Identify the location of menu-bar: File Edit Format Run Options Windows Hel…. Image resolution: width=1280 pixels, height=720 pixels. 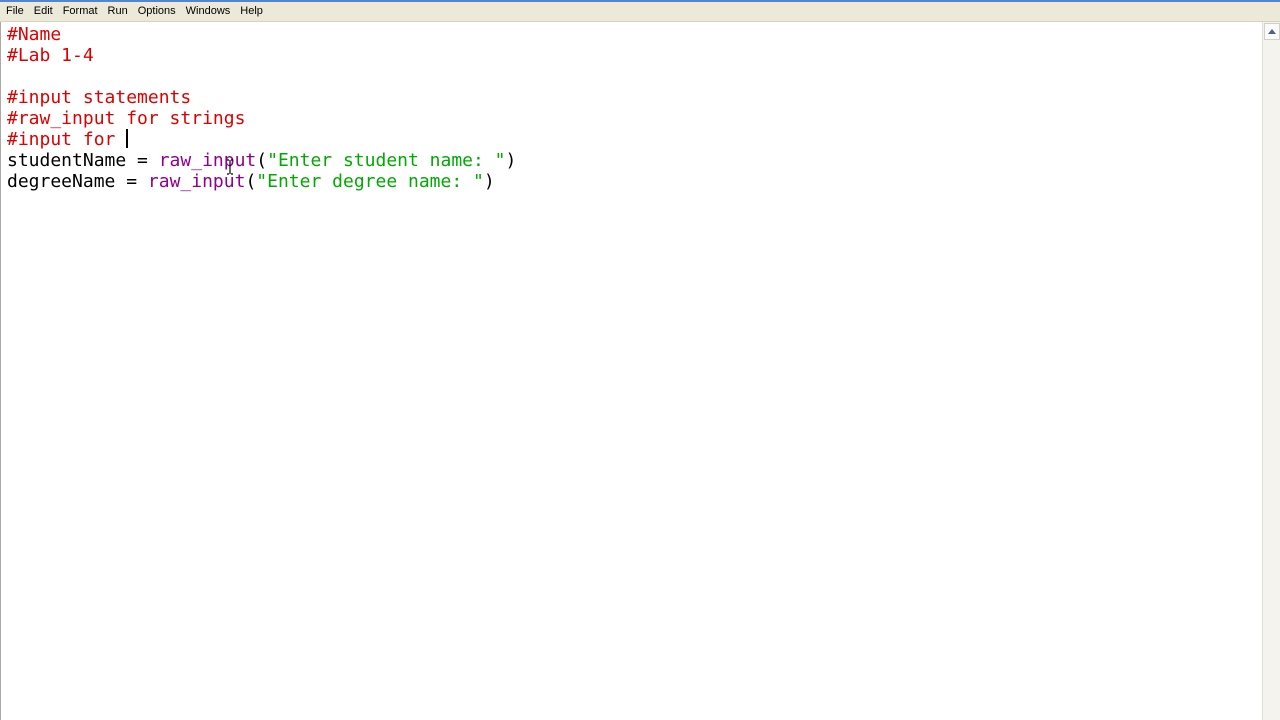
(640, 12).